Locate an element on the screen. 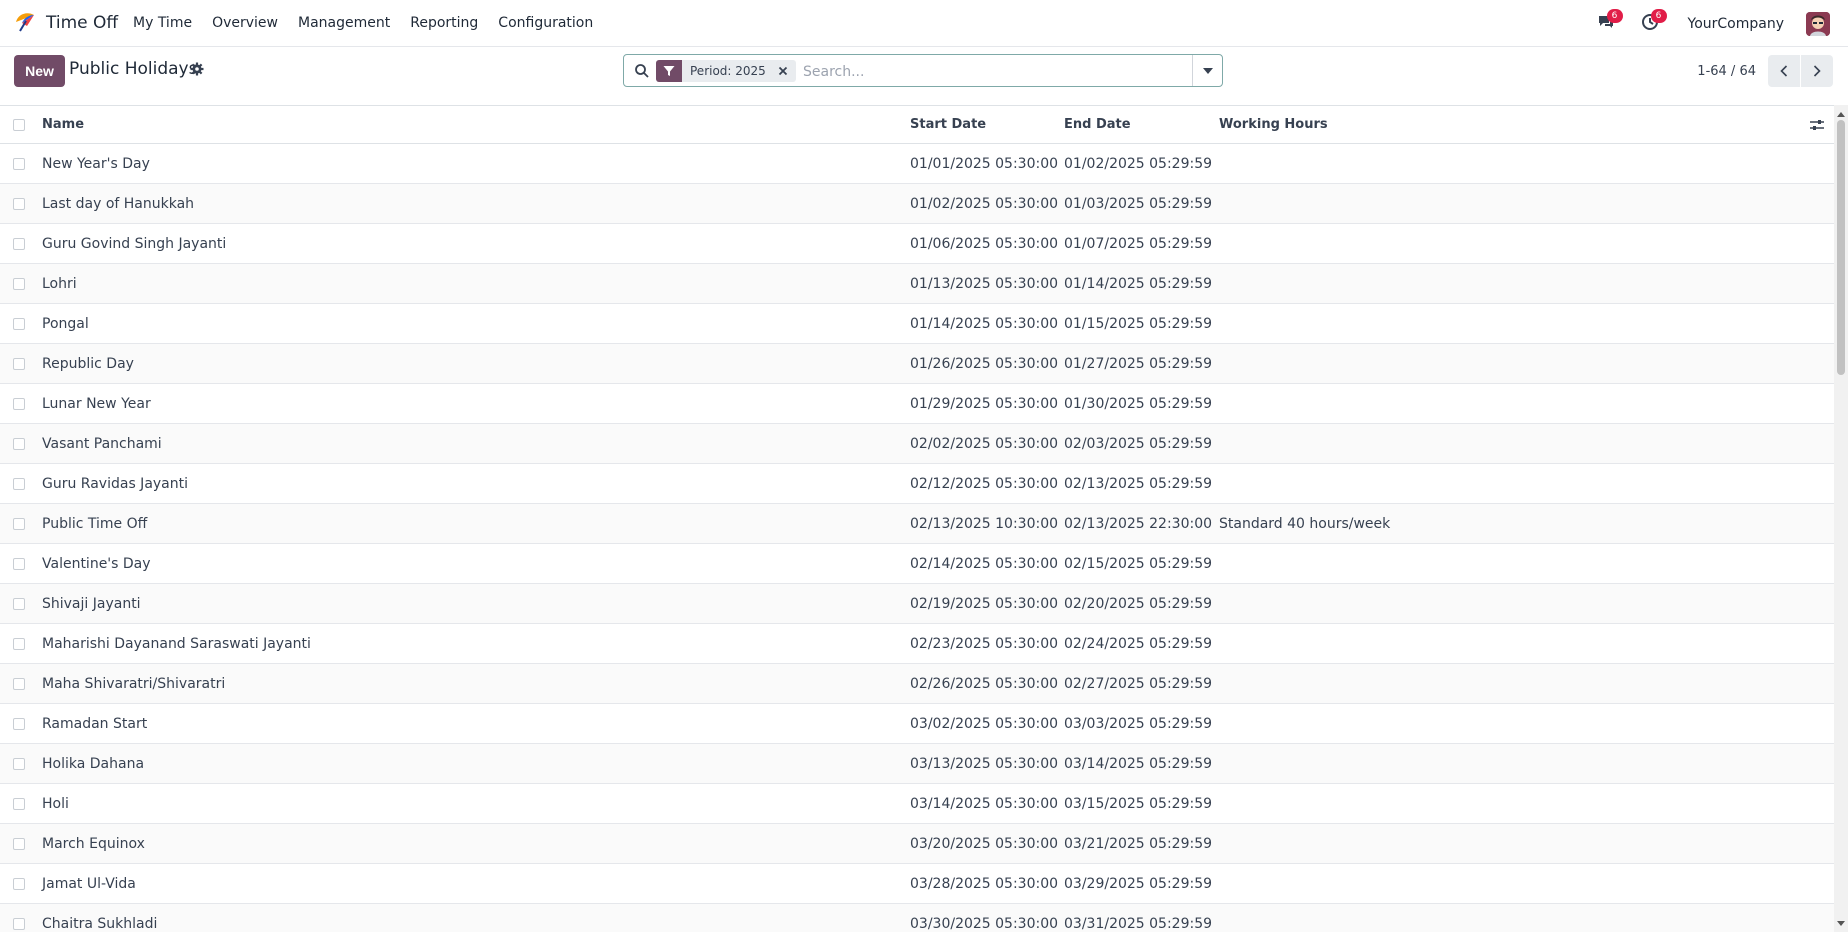  cell-end-date: 02/13/2025 22:30:00 is located at coordinates (1138, 523).